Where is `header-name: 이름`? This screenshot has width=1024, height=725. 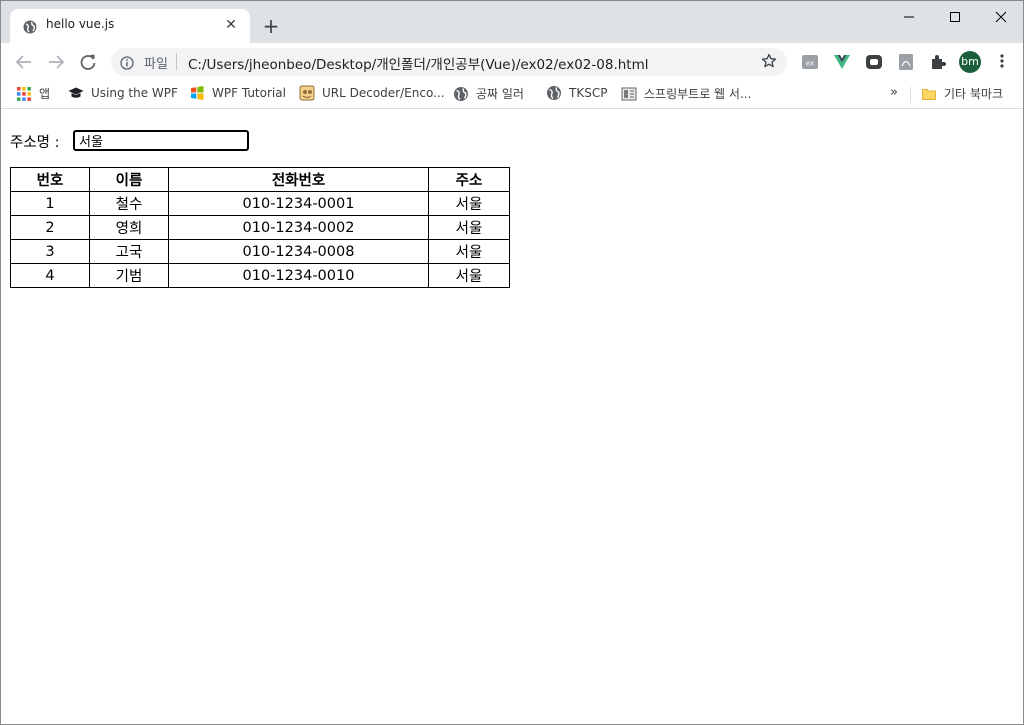 header-name: 이름 is located at coordinates (129, 179).